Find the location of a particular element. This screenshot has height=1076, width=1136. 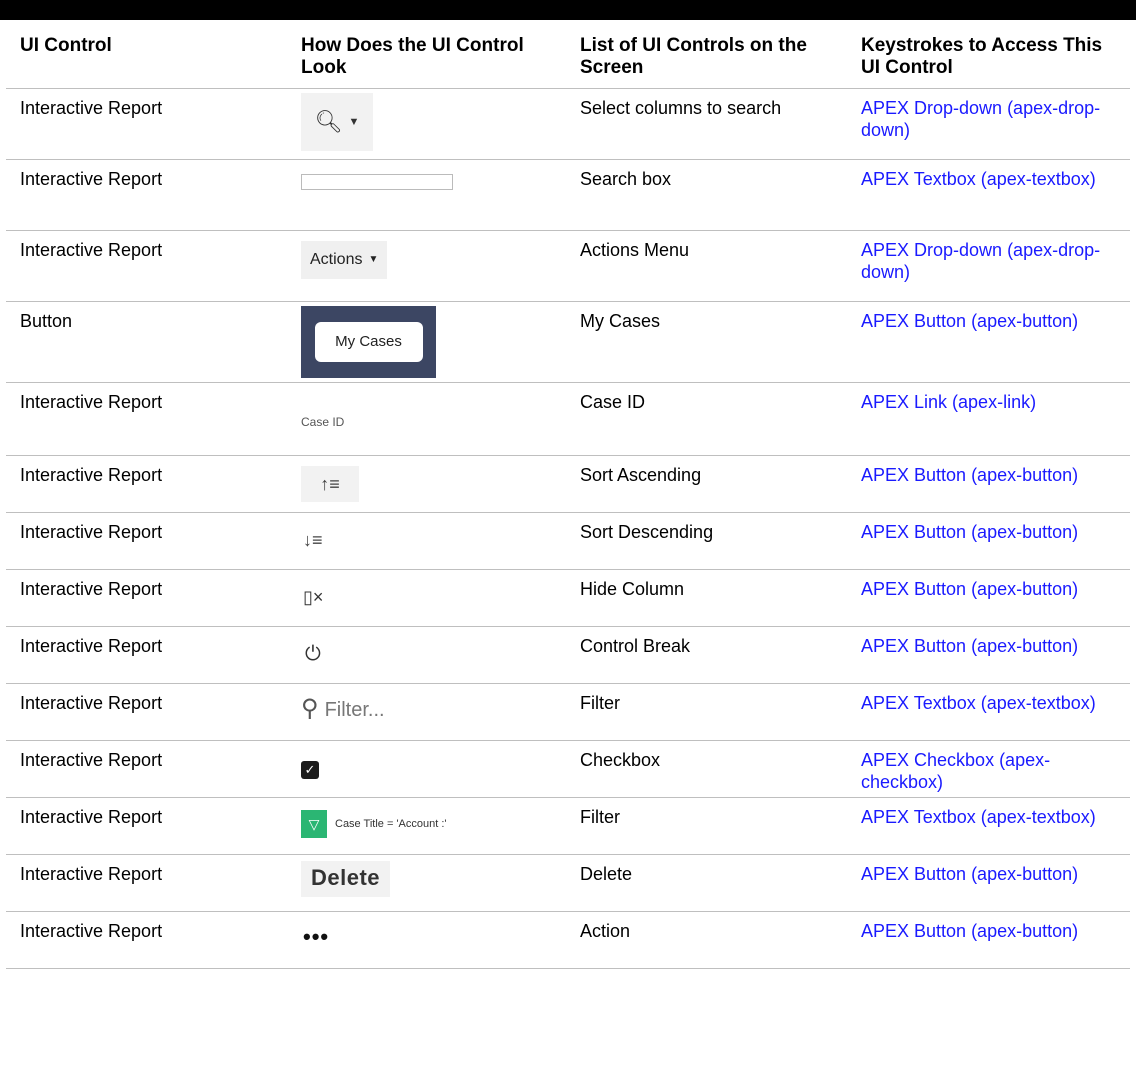

sort-descending-icon: ↓≡ is located at coordinates (313, 540).